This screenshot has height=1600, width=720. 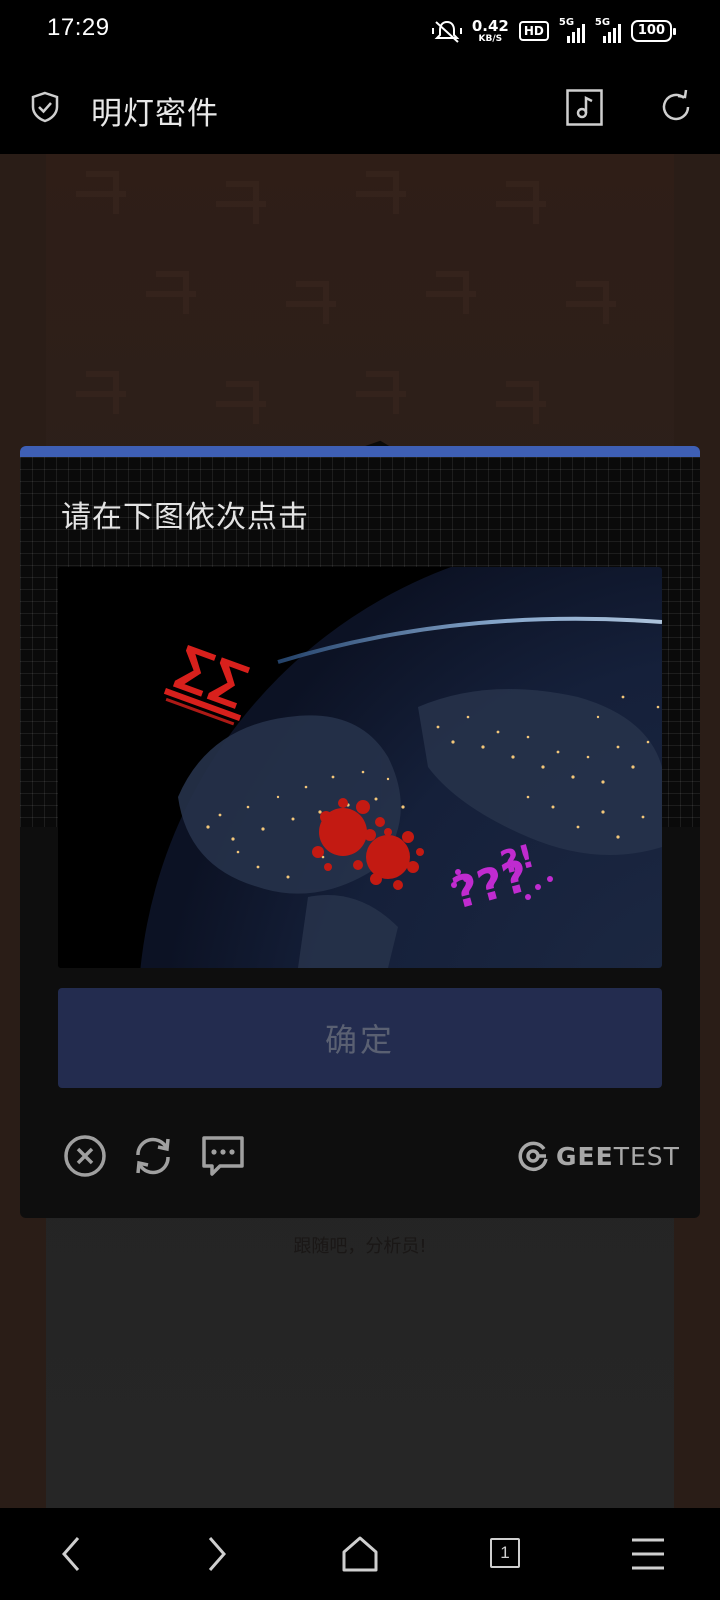 What do you see at coordinates (676, 107) in the screenshot?
I see `refresh-icon` at bounding box center [676, 107].